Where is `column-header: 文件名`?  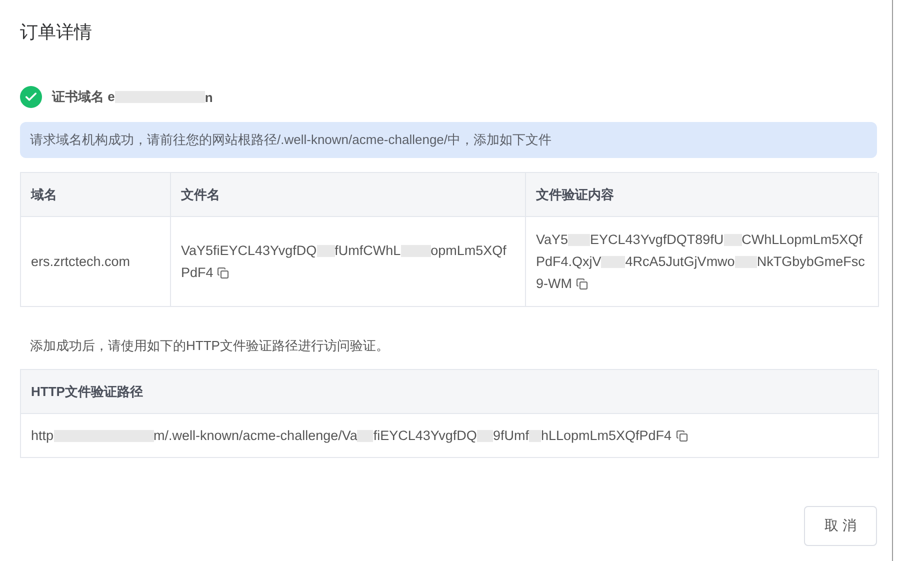 column-header: 文件名 is located at coordinates (348, 195).